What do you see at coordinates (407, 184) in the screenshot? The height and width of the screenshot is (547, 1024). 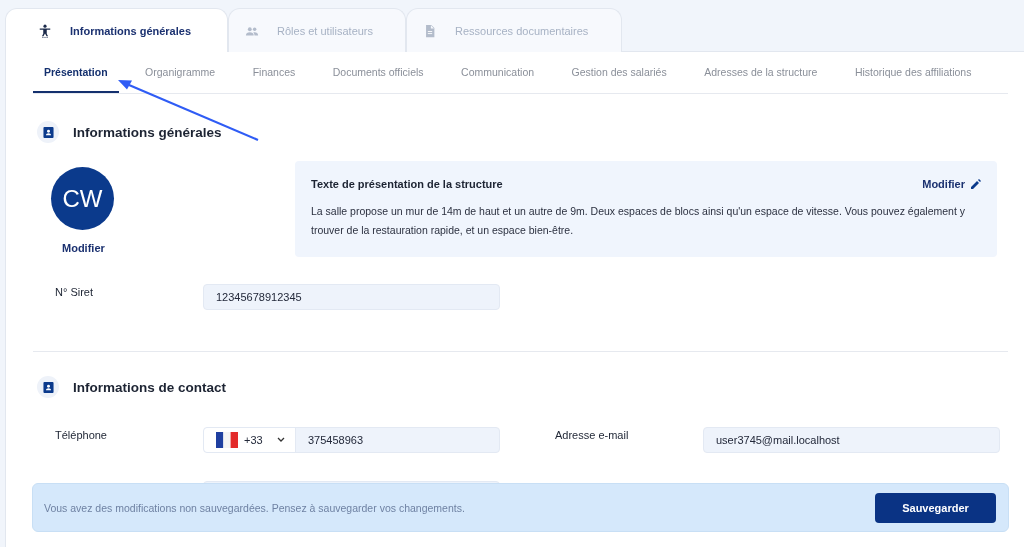 I see `card-title: Texte de présentation de la structure` at bounding box center [407, 184].